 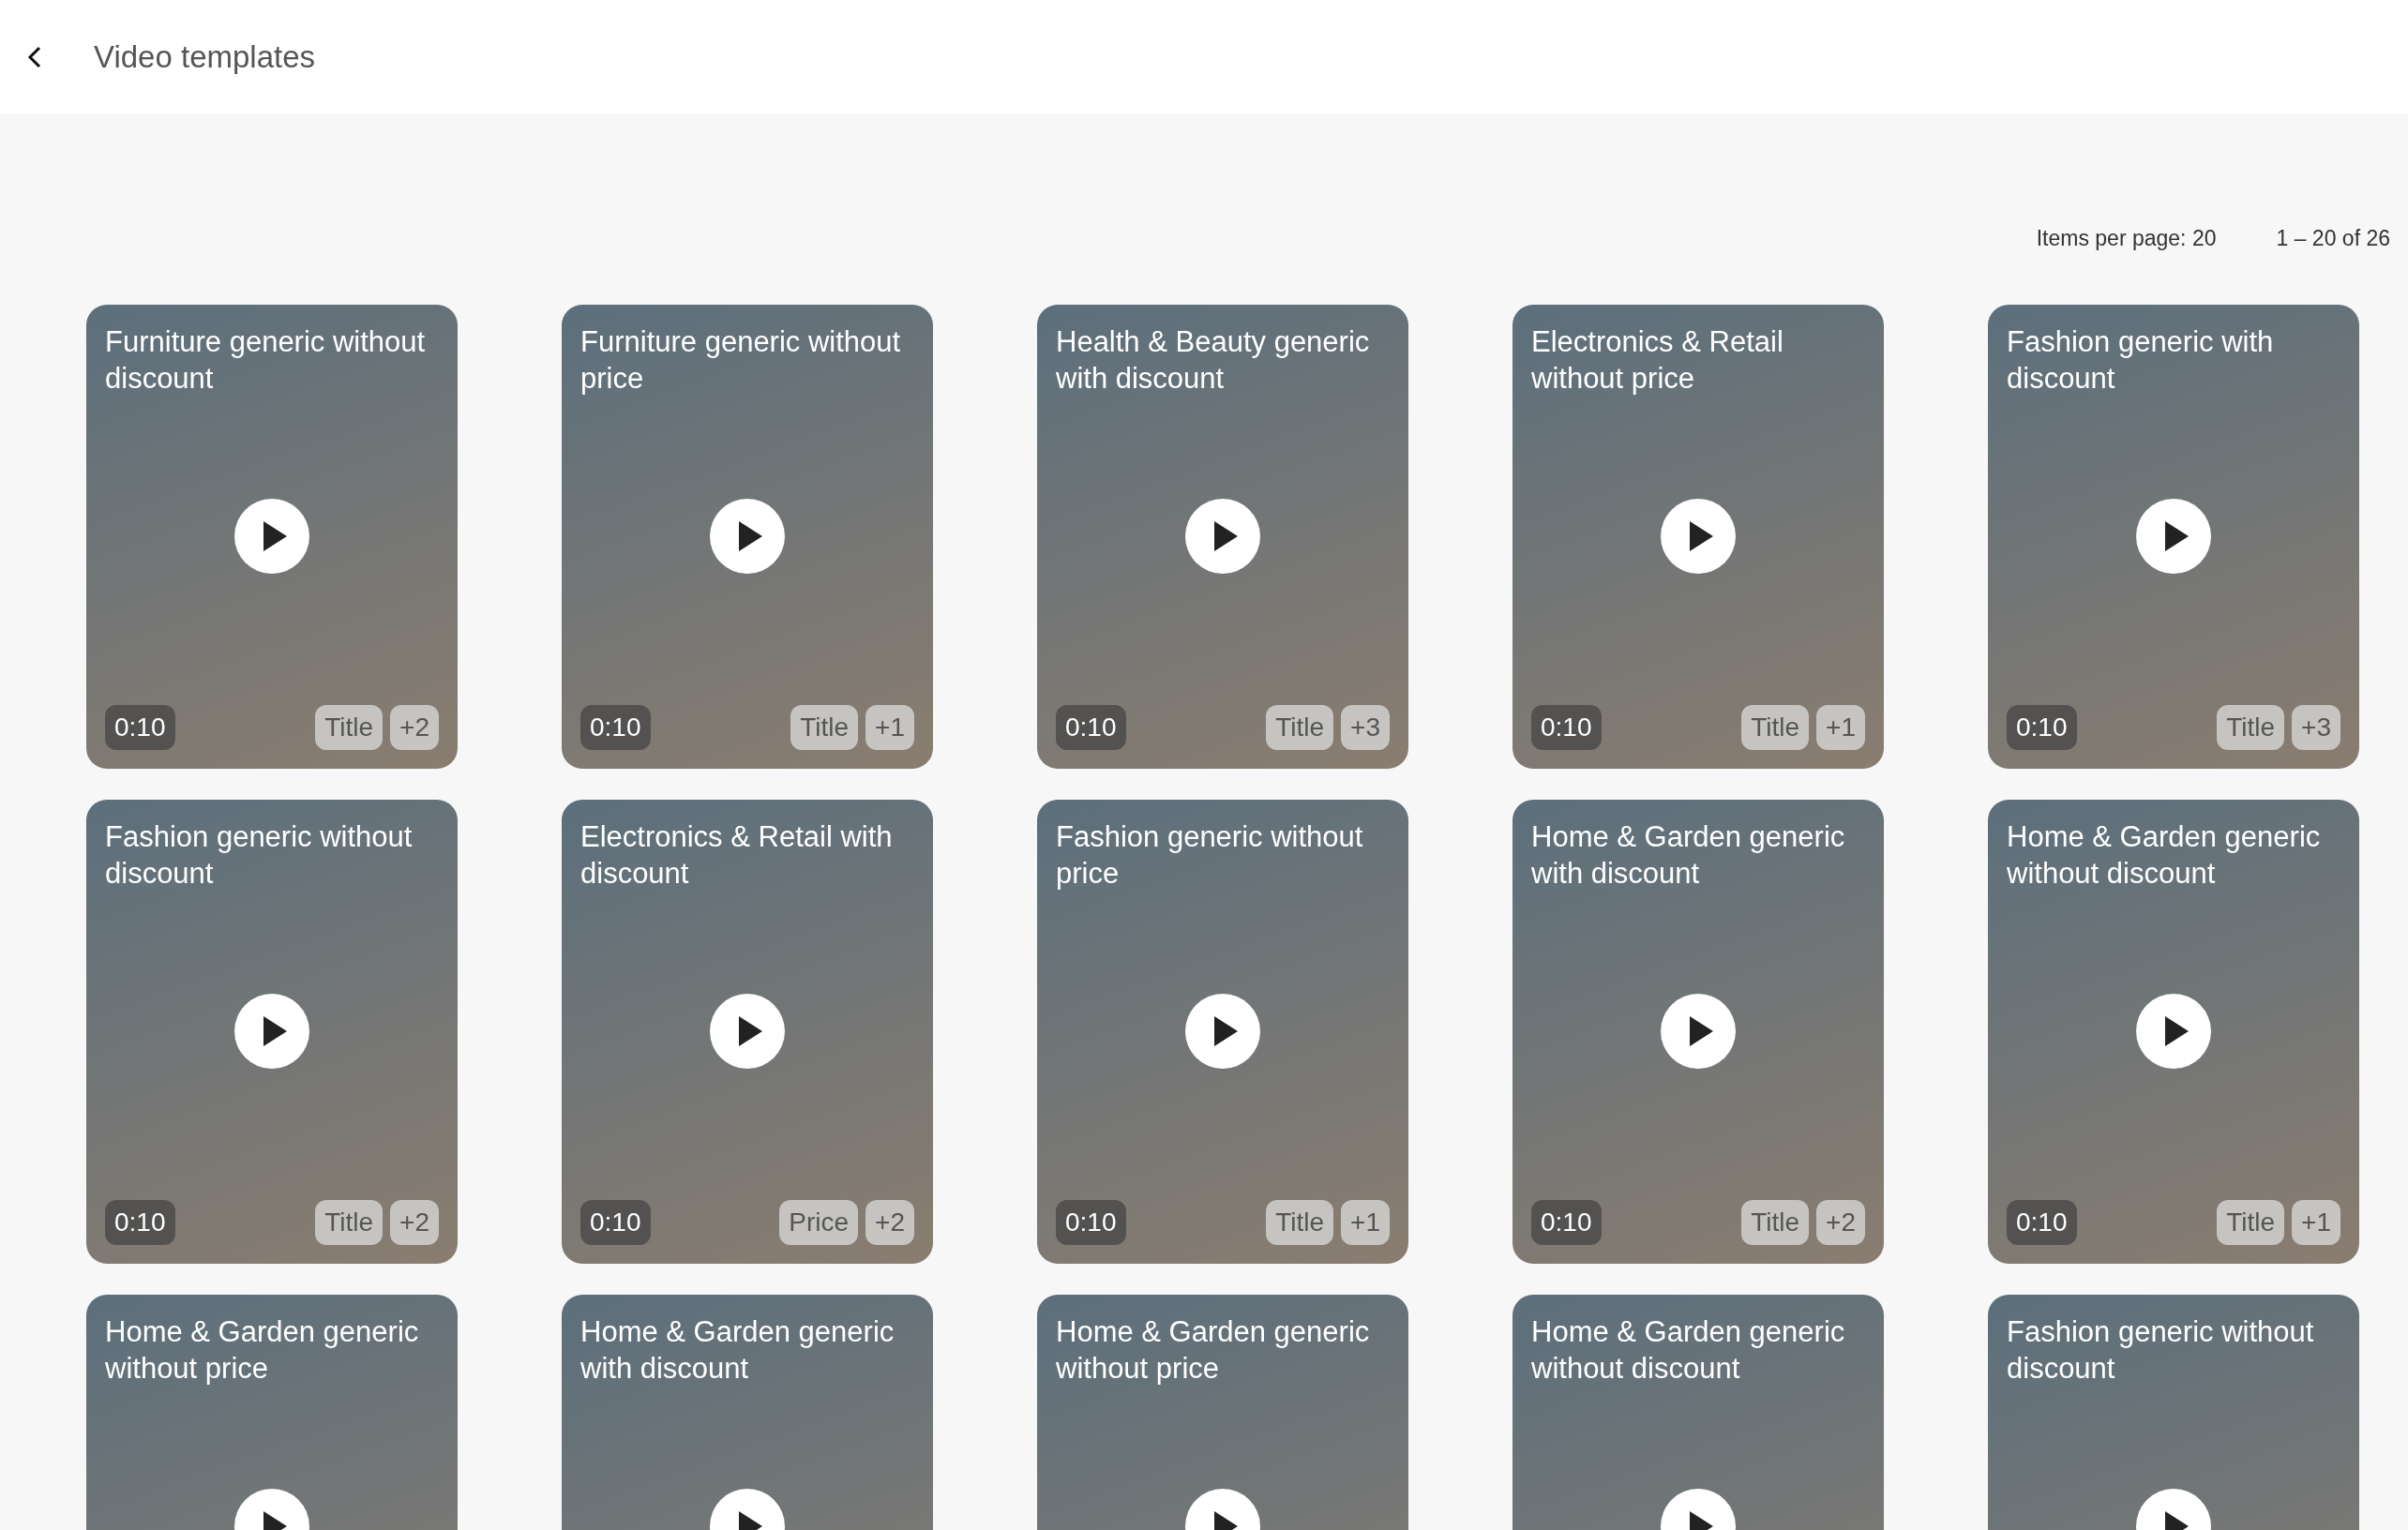 I want to click on template-card: Electronics & Retail without price 0:10 Title +1, so click(x=1698, y=537).